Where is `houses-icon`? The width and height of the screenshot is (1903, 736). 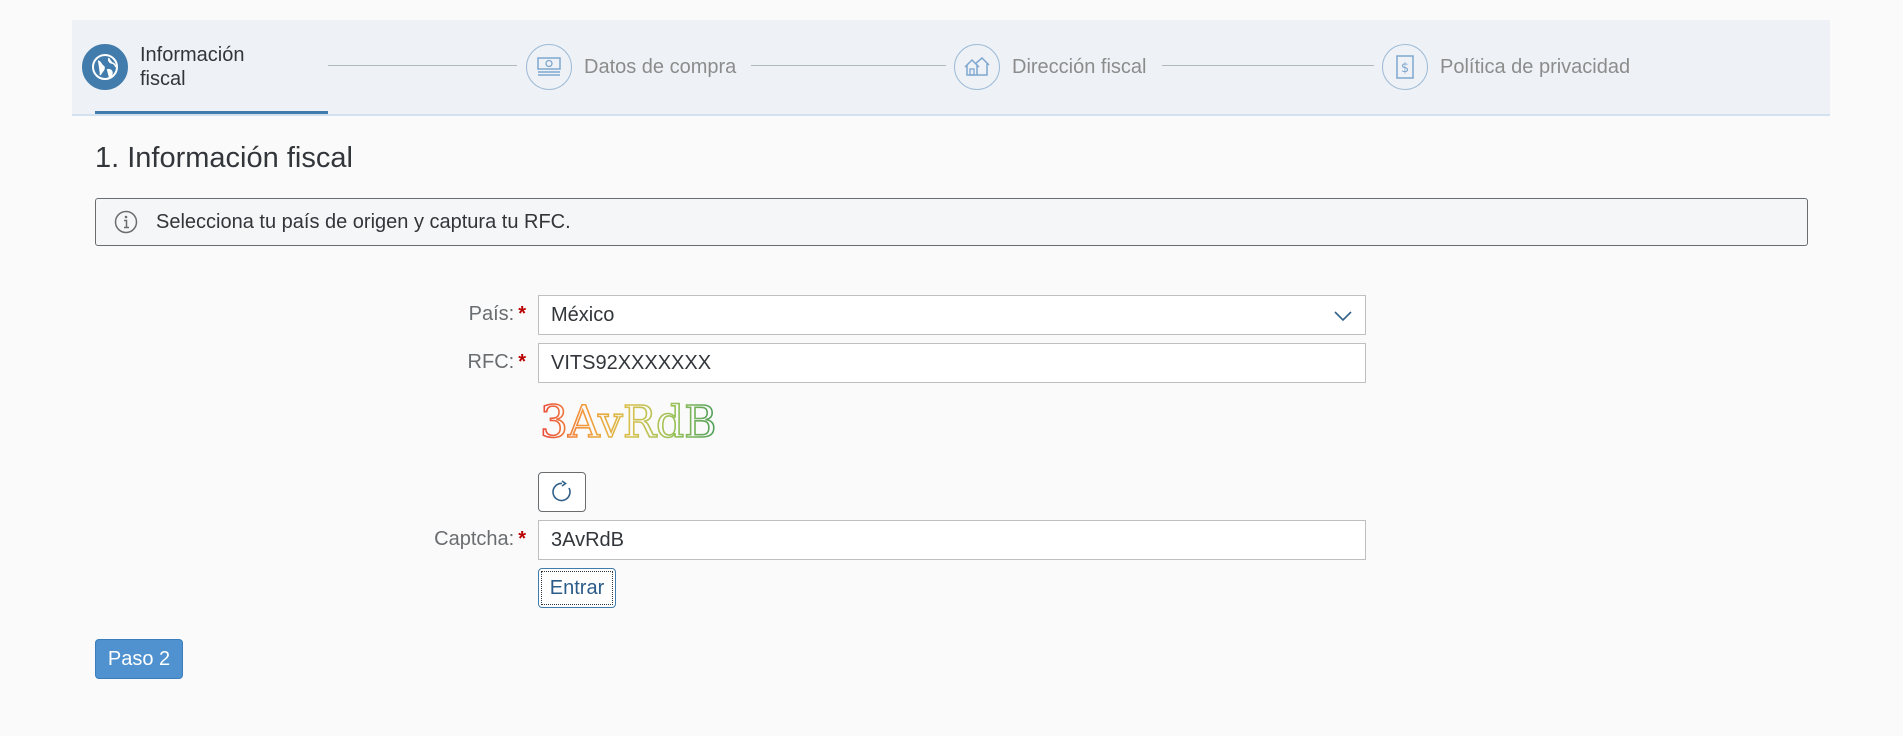
houses-icon is located at coordinates (977, 67).